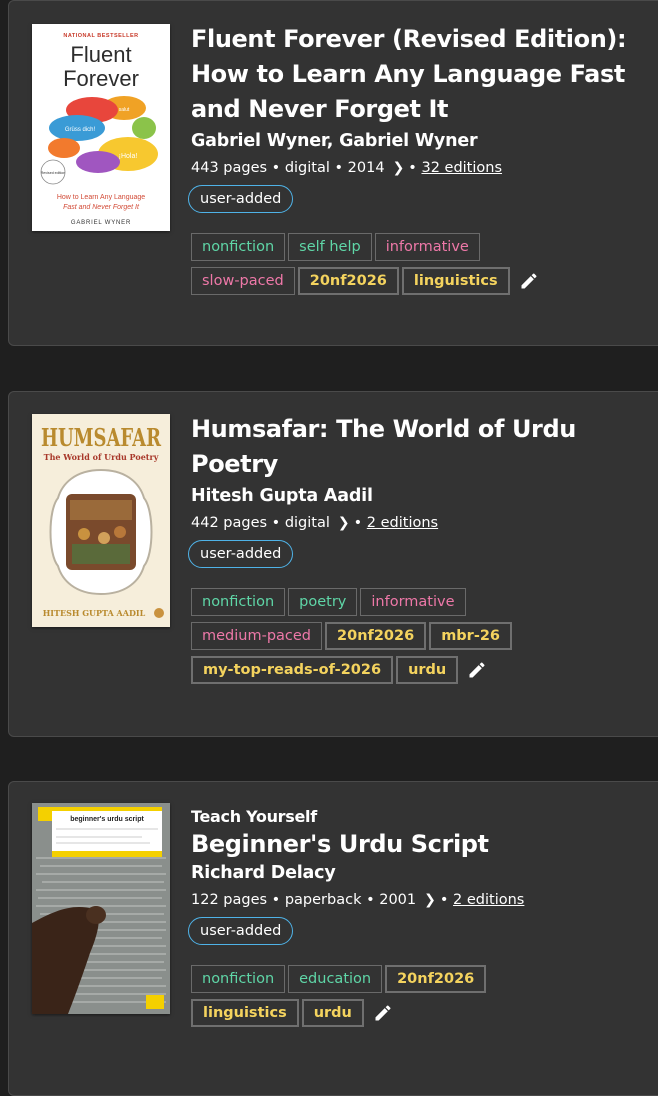  I want to click on series-name: Teach Yourself, so click(420, 817).